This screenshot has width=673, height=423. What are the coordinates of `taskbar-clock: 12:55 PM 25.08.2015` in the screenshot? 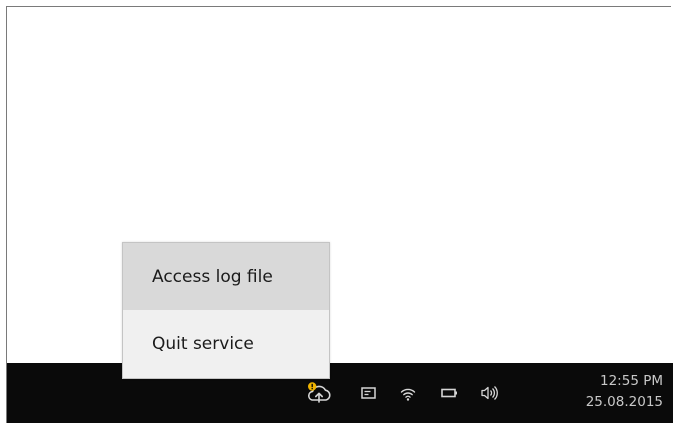 It's located at (618, 392).